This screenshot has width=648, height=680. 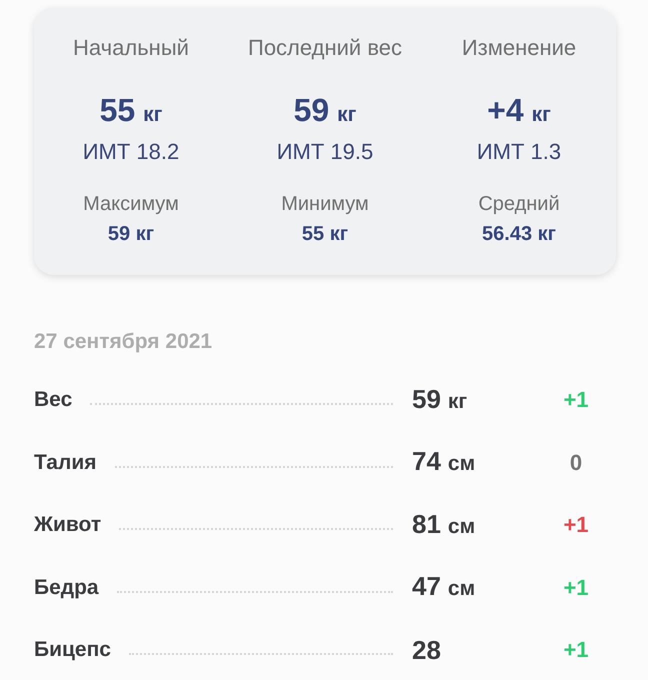 What do you see at coordinates (325, 234) in the screenshot?
I see `stat-value: 55 кг` at bounding box center [325, 234].